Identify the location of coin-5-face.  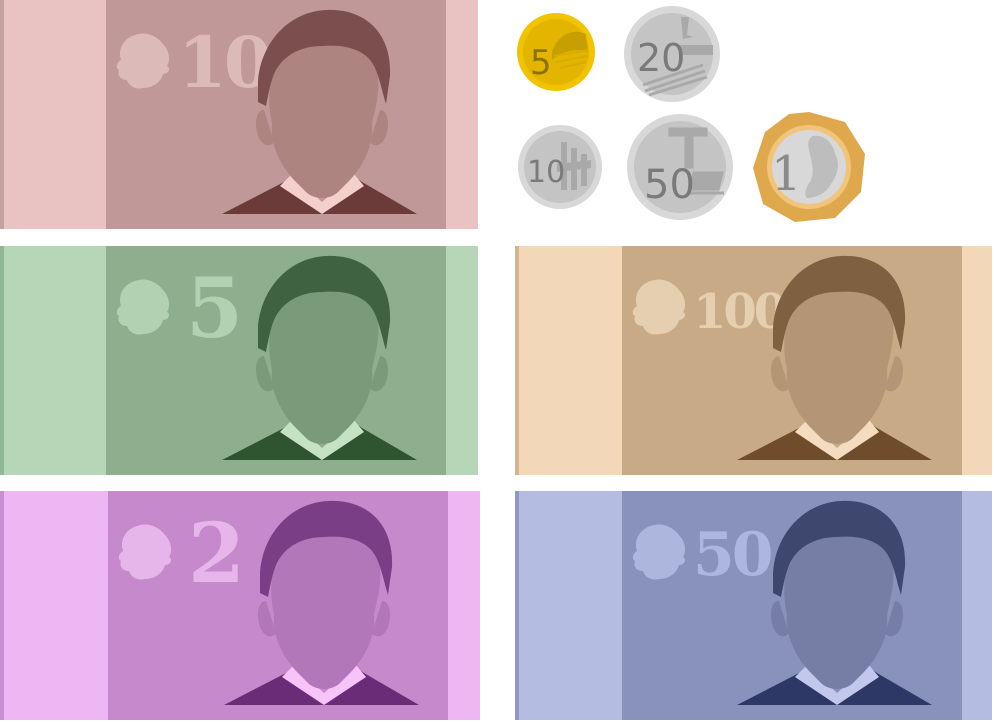
(556, 52).